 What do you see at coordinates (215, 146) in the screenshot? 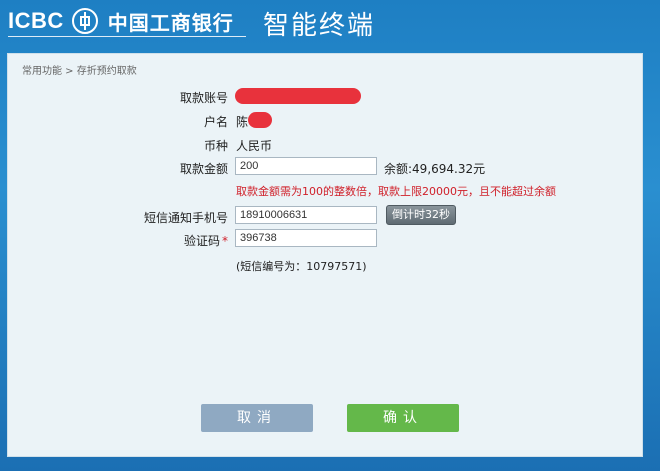
I see `currency-label: 币种` at bounding box center [215, 146].